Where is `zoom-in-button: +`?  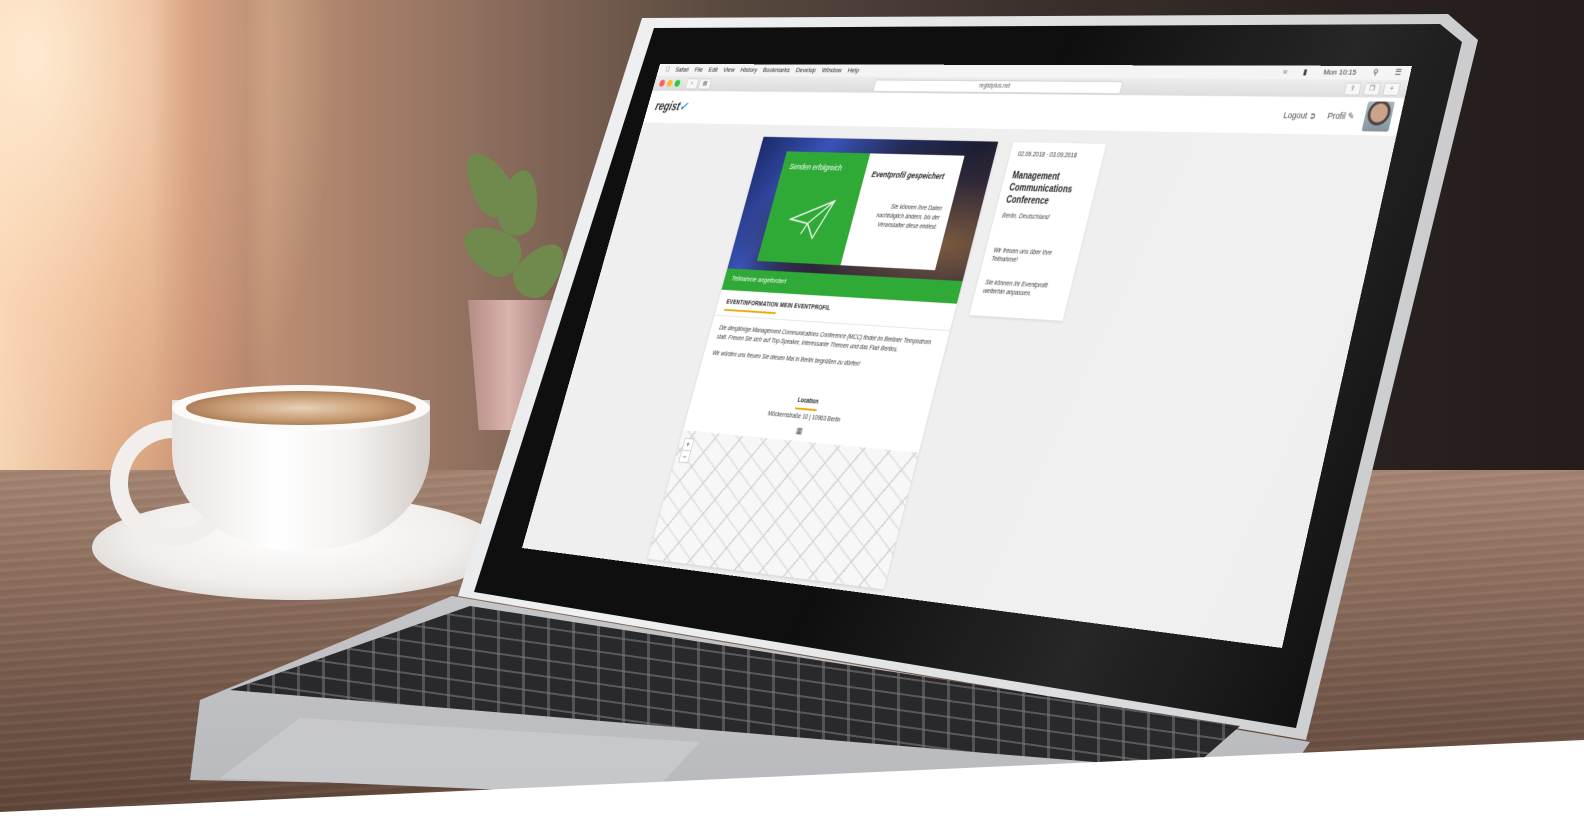 zoom-in-button: + is located at coordinates (687, 445).